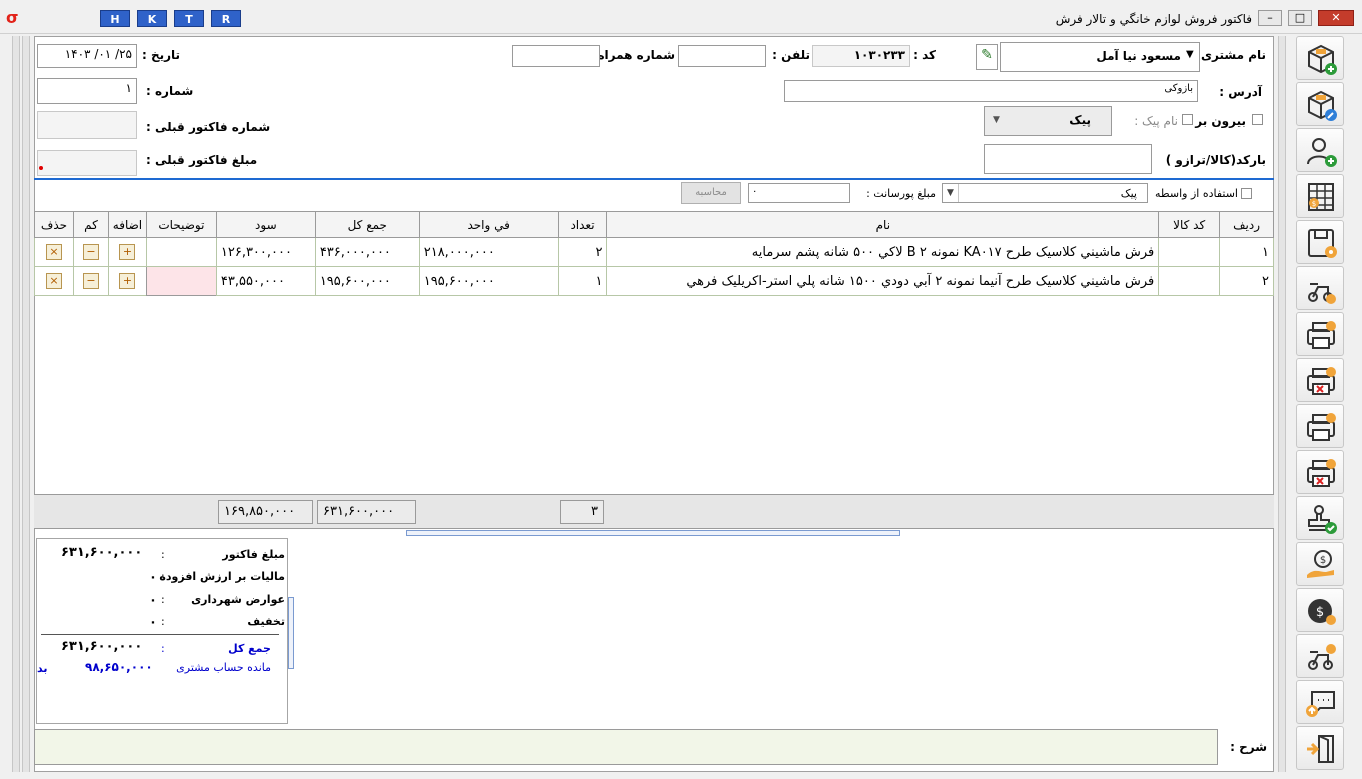 Image resolution: width=1362 pixels, height=779 pixels. What do you see at coordinates (91, 224) in the screenshot?
I see `col-less: کم` at bounding box center [91, 224].